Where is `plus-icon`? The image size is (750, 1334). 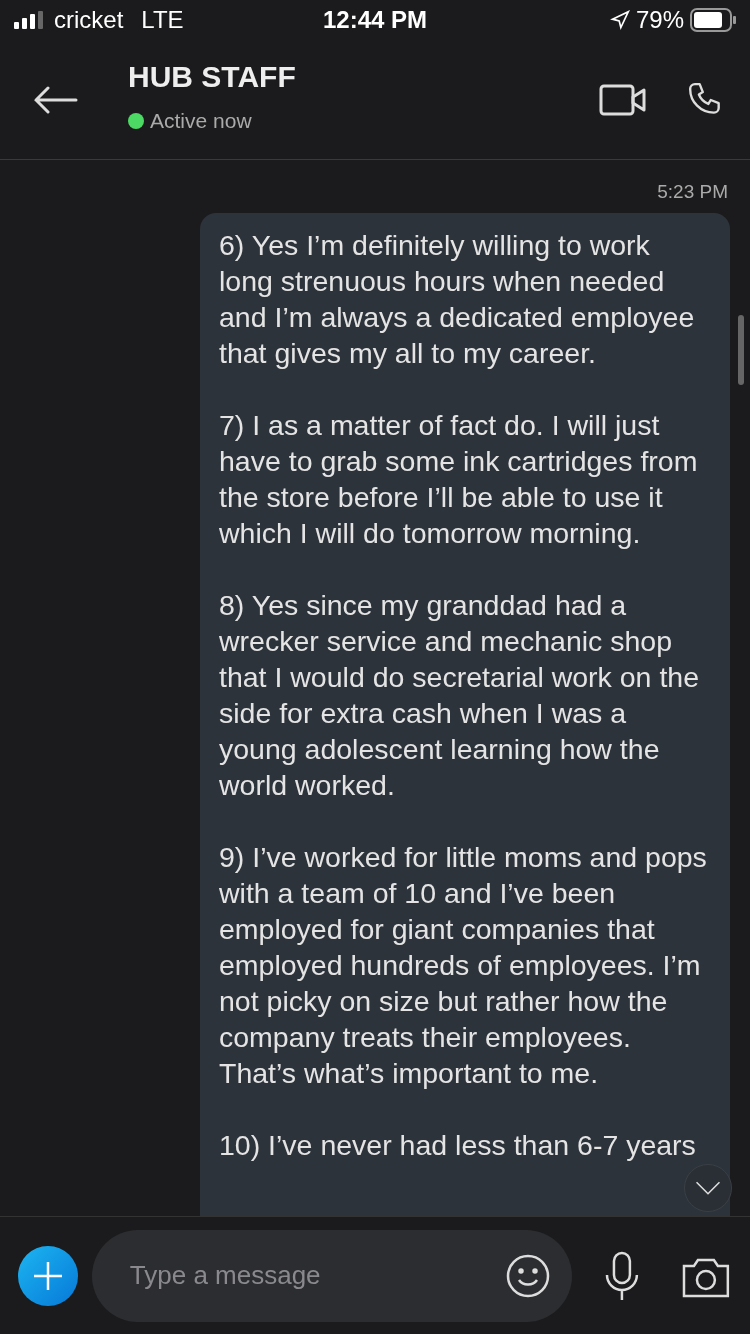 plus-icon is located at coordinates (47, 1275).